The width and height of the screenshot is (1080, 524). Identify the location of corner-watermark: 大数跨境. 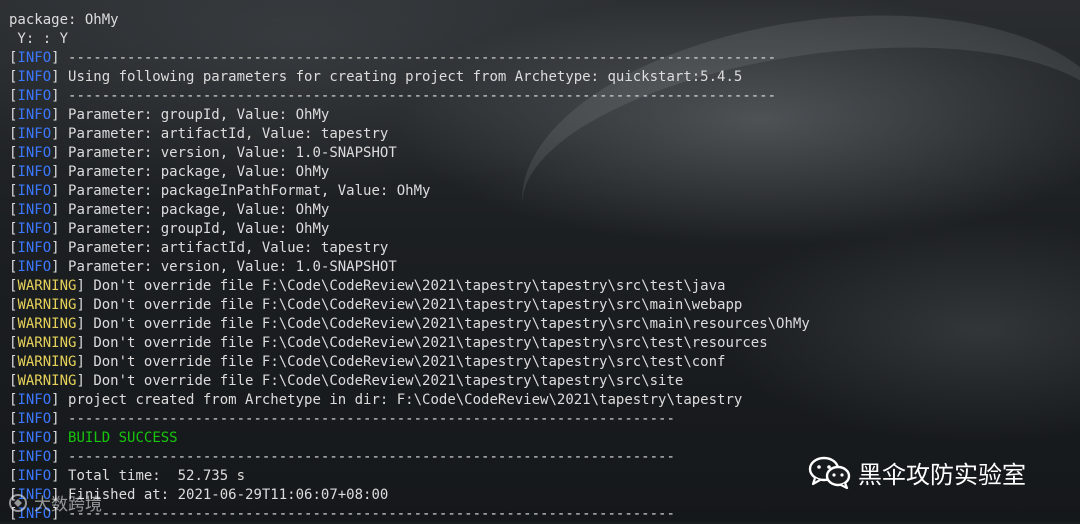
(55, 502).